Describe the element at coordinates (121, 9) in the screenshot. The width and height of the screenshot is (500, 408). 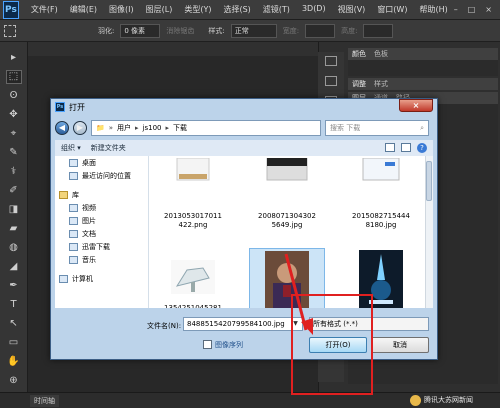
I see `menu-item-2: 图像(I)` at that location.